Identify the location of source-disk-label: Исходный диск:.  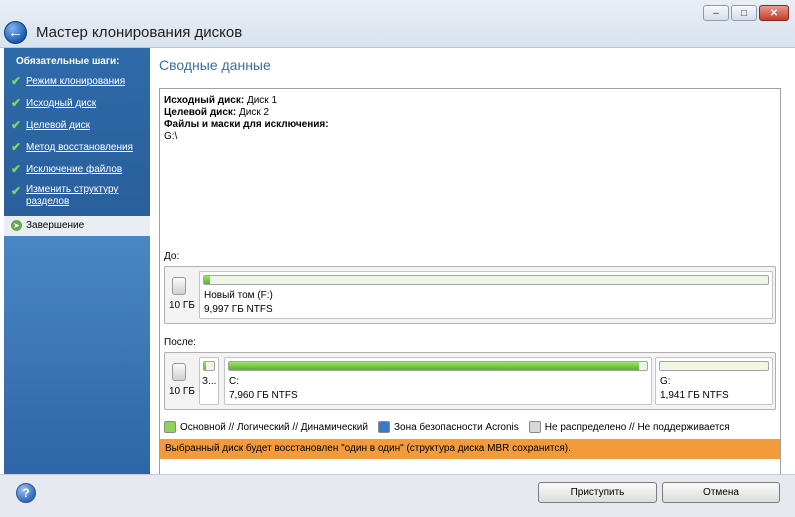
(204, 100).